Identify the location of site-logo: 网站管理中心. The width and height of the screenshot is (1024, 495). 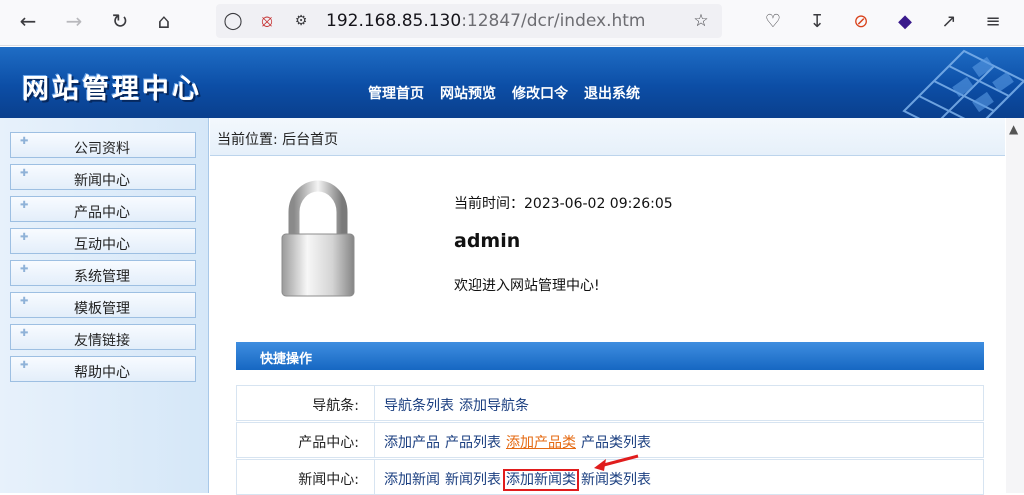
(112, 89).